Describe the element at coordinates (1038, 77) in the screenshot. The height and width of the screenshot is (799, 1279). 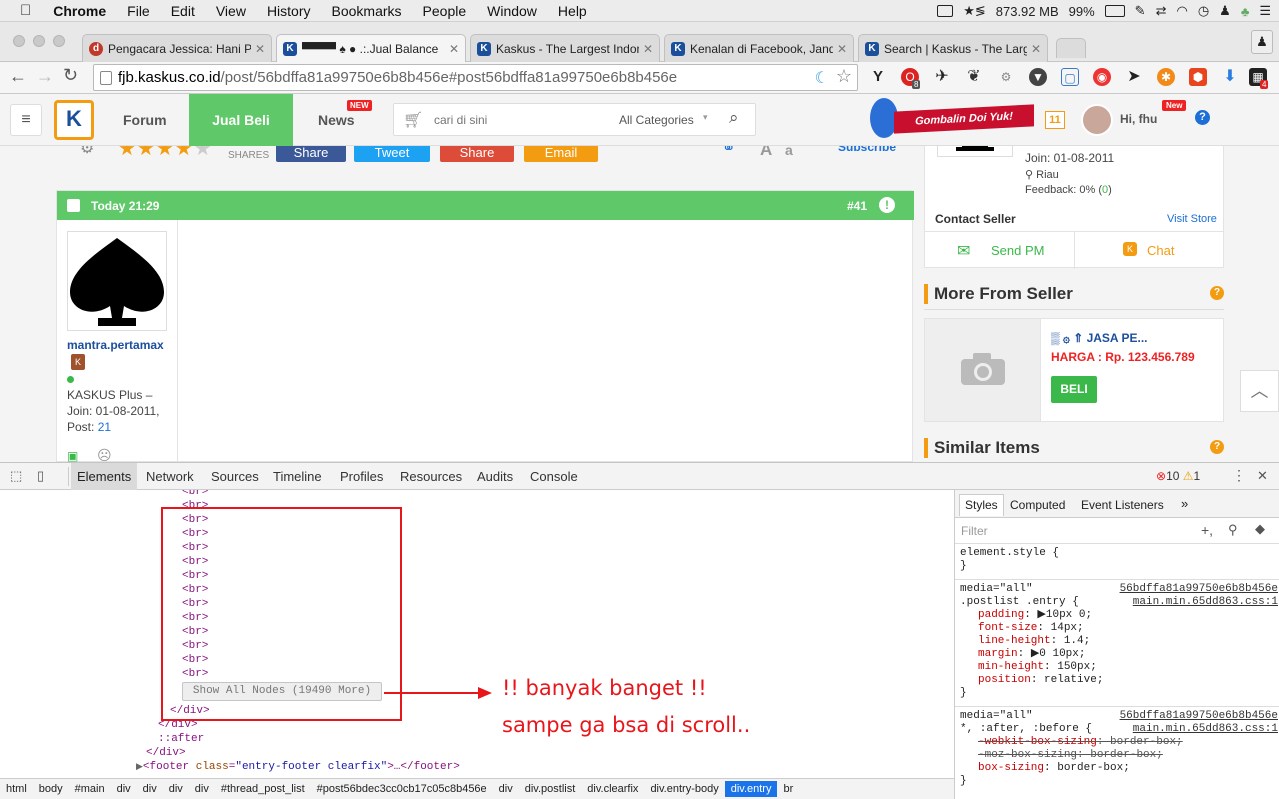
I see `pocket-icon: ▼` at that location.